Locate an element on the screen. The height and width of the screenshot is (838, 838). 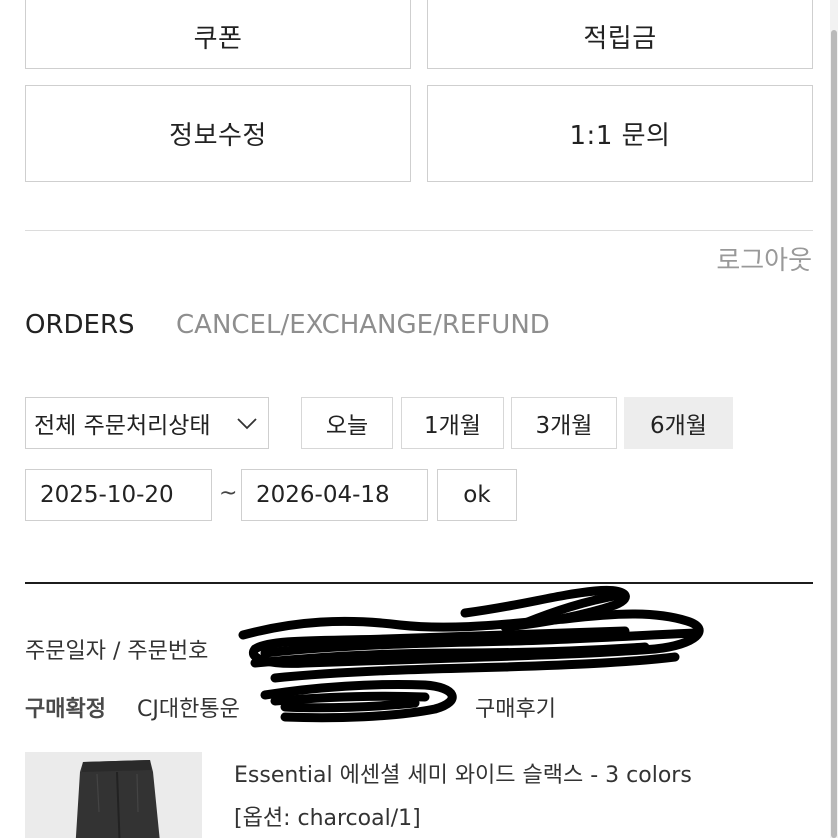
order-status-select: 전체 주문처리상태 is located at coordinates (147, 423).